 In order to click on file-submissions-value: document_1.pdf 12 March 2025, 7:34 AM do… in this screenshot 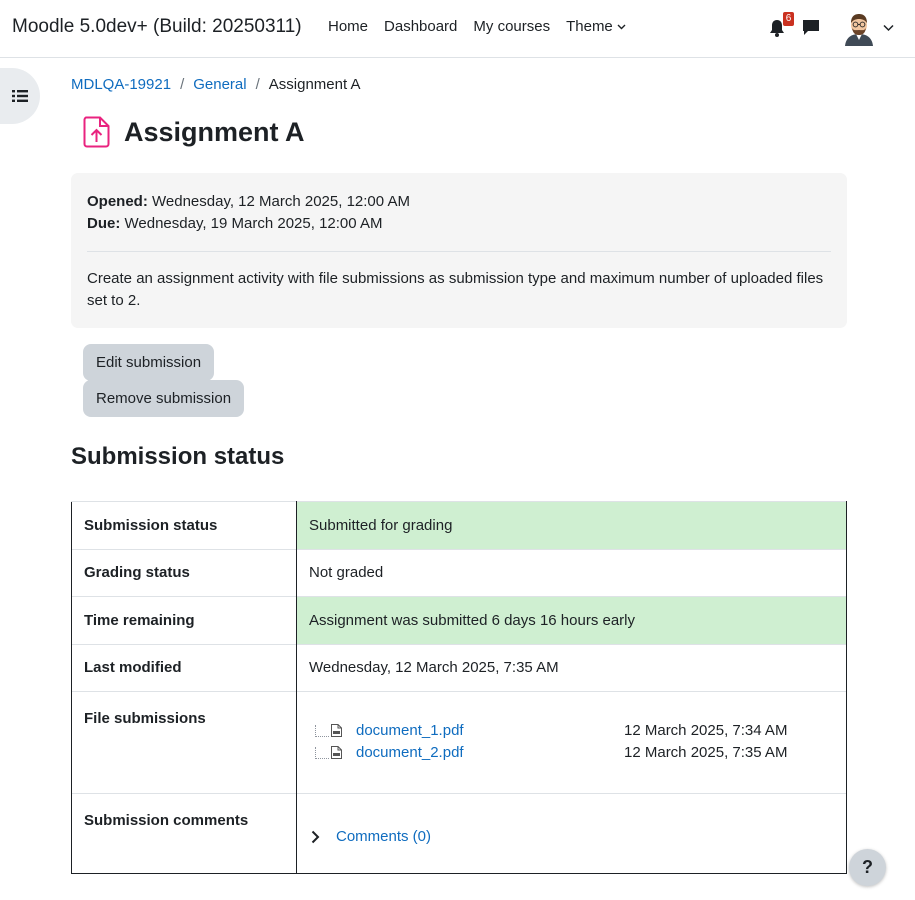, I will do `click(571, 742)`.